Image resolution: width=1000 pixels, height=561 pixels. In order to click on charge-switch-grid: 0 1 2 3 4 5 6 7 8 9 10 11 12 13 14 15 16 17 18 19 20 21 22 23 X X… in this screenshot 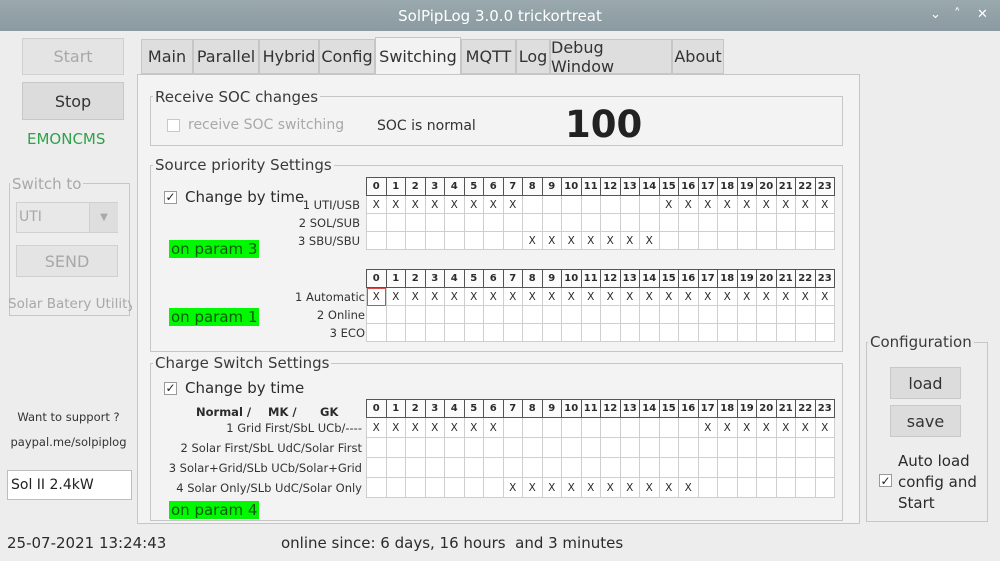, I will do `click(600, 448)`.